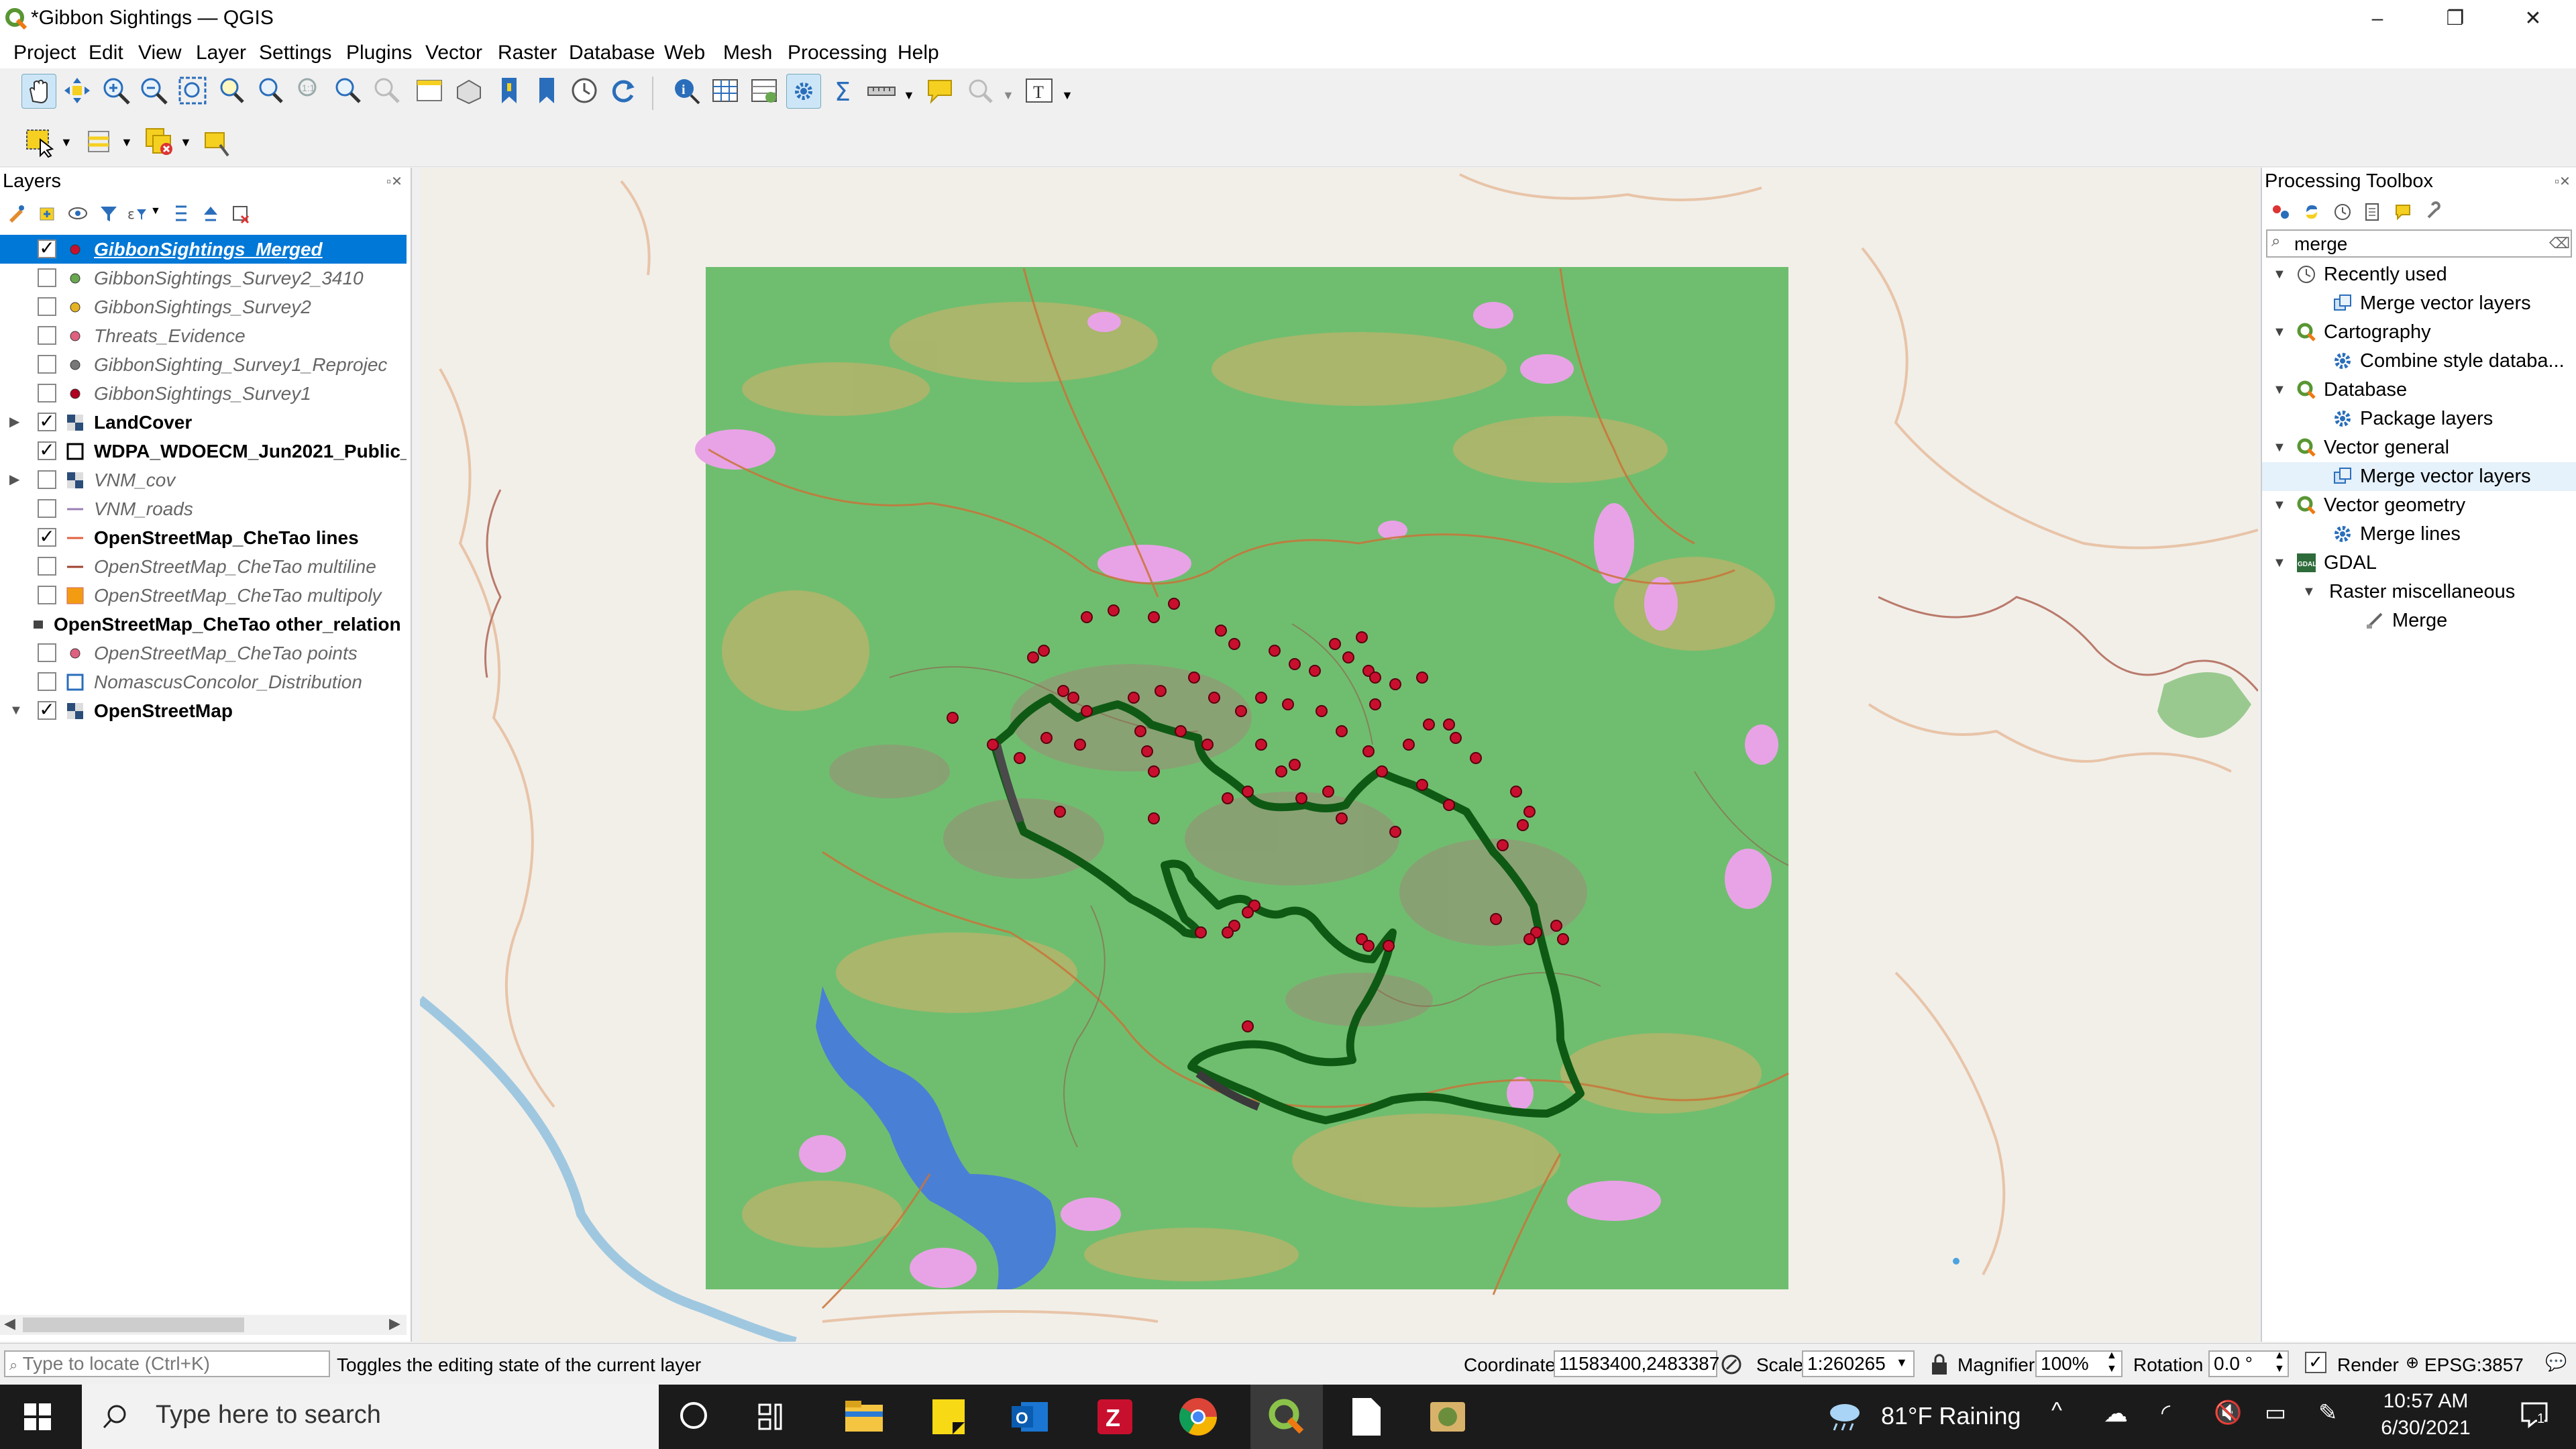  I want to click on zoom-to-selection-icon, so click(231, 90).